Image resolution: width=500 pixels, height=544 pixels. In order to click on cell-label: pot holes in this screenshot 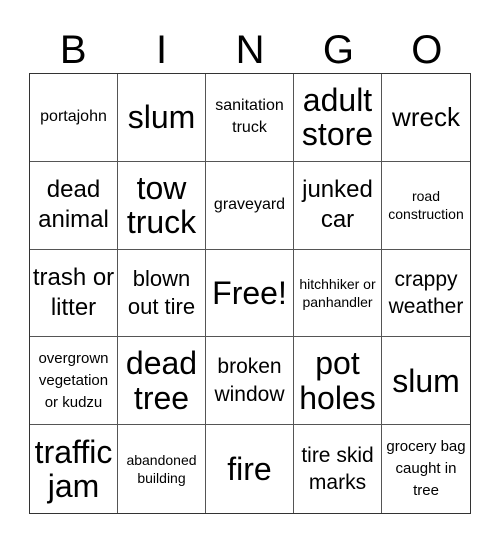, I will do `click(337, 380)`.